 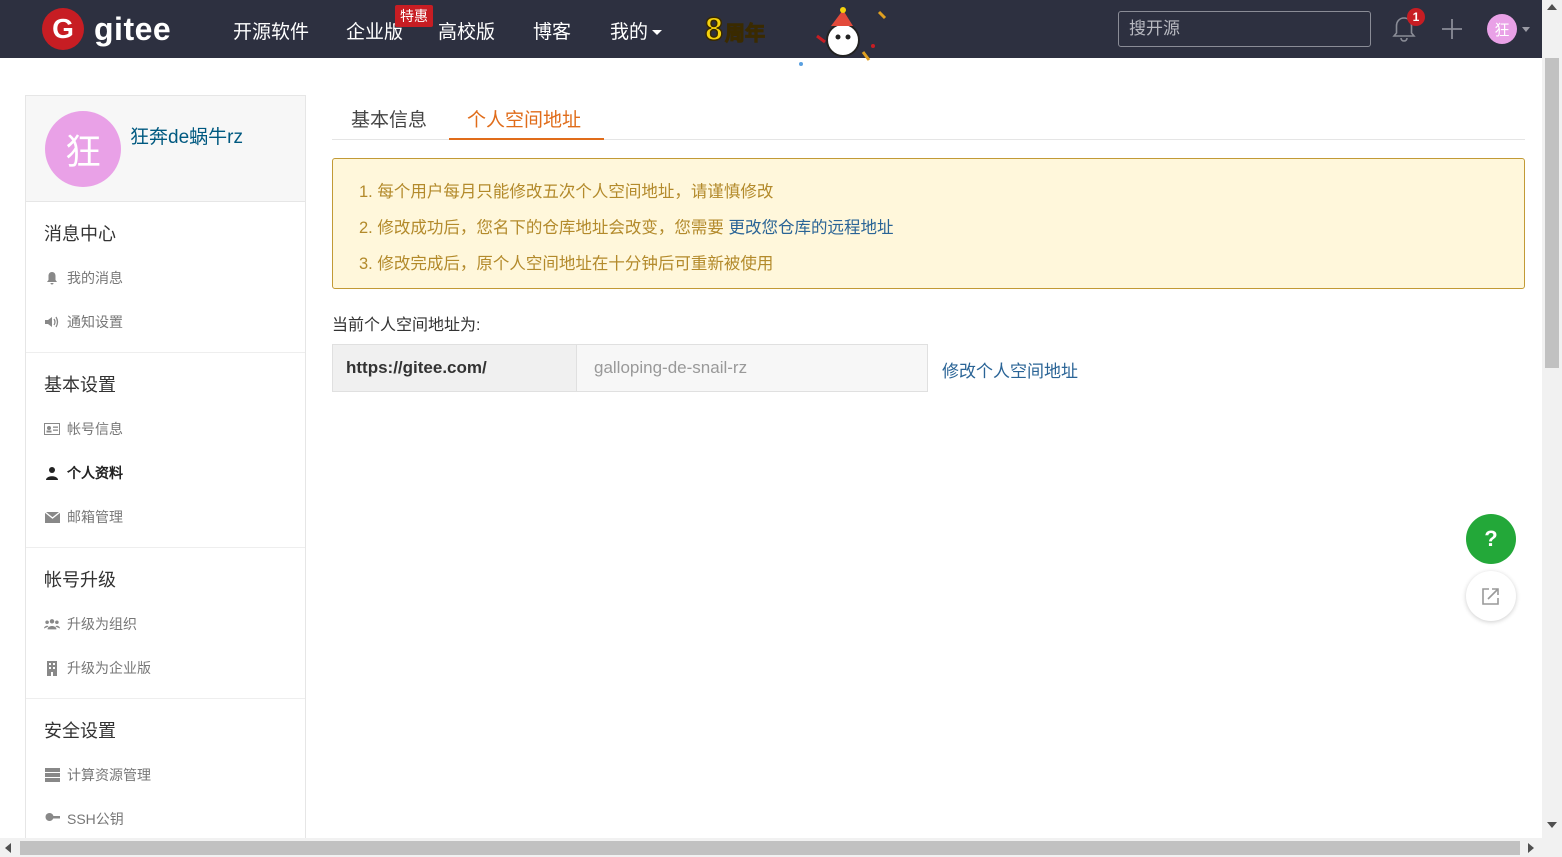 I want to click on svg-text: 8, so click(x=714, y=29).